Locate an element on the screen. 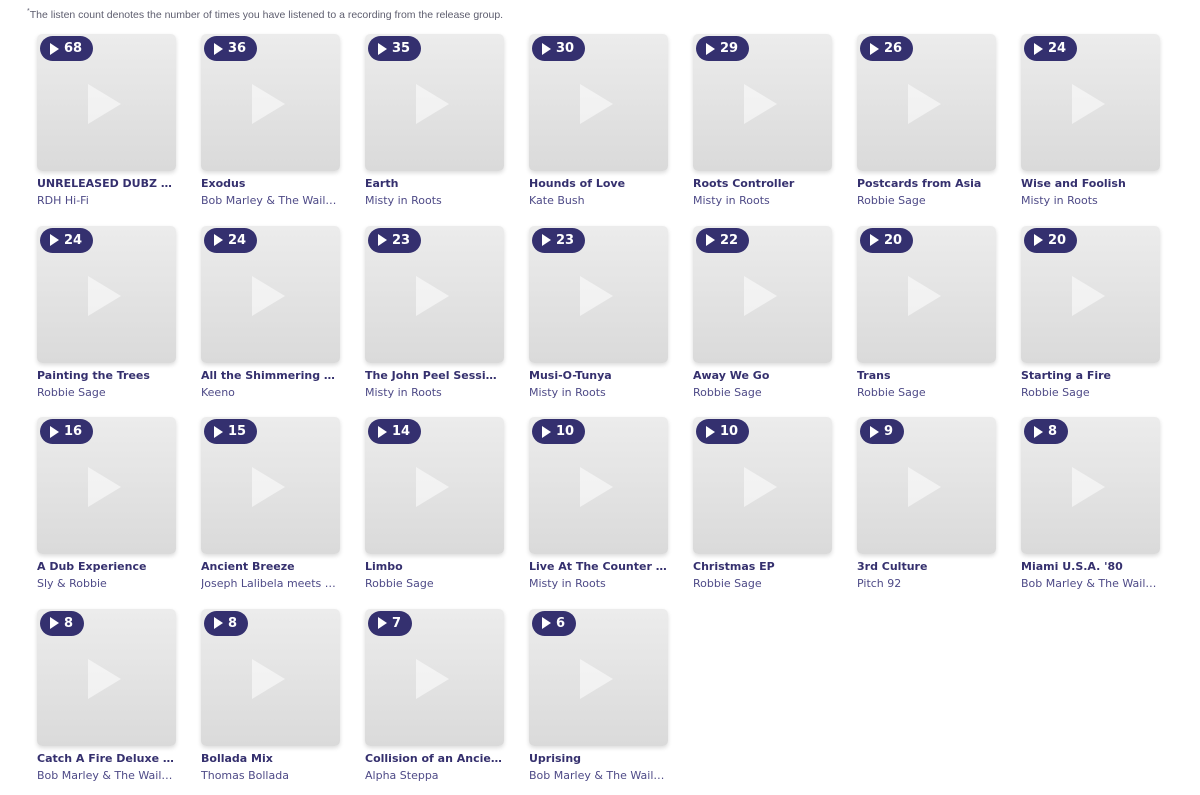  release-card: 9 3rd Culture Pitch 92 is located at coordinates (926, 504).